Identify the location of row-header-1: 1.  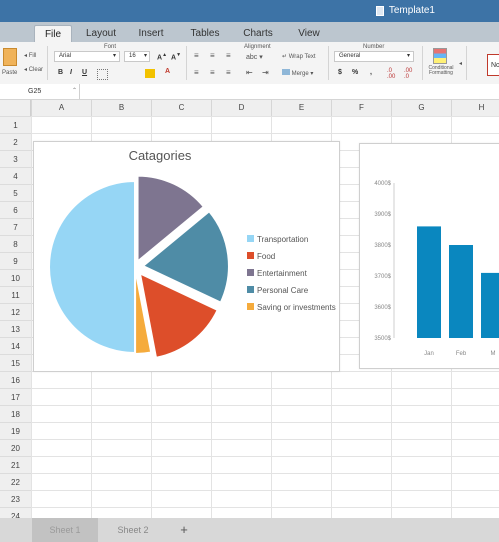
(15, 124).